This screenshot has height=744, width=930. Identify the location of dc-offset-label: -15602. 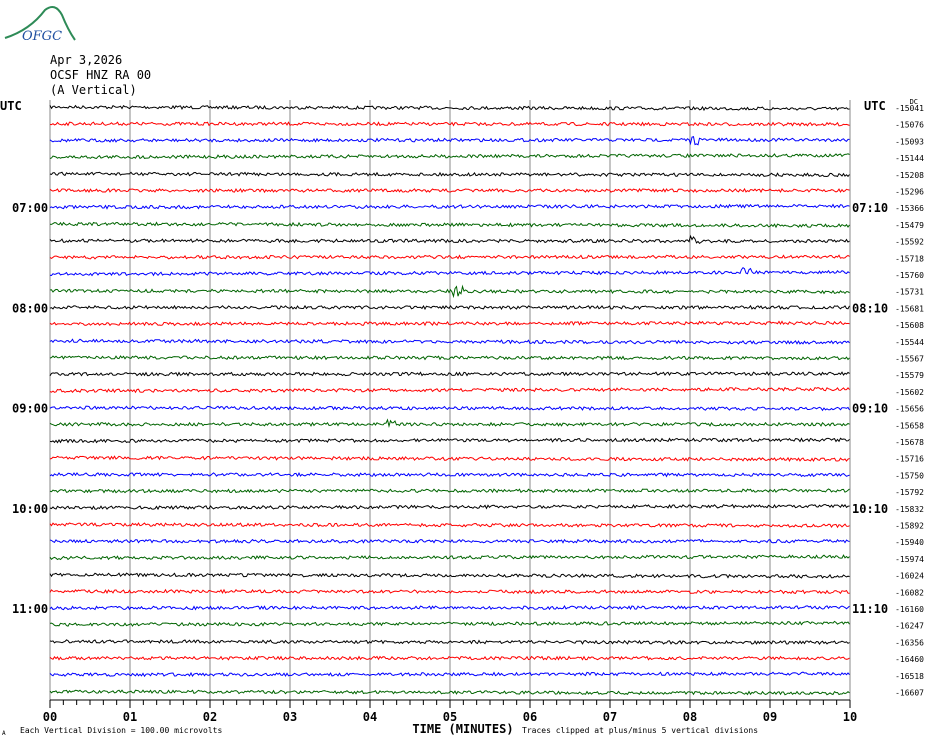
(909, 392).